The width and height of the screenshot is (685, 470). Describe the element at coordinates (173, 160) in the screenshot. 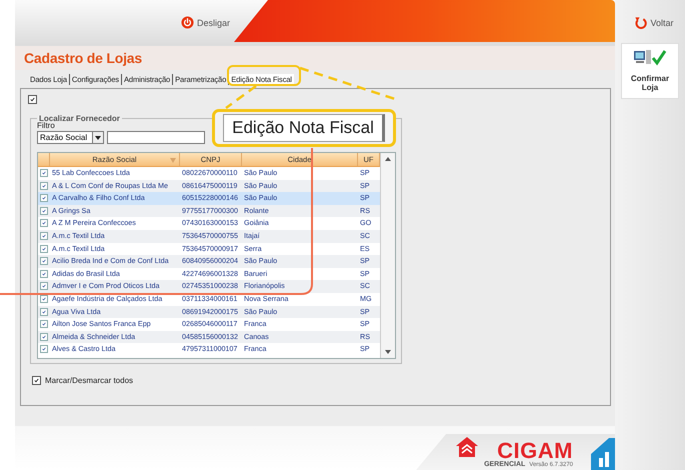

I see `sort-icon` at that location.